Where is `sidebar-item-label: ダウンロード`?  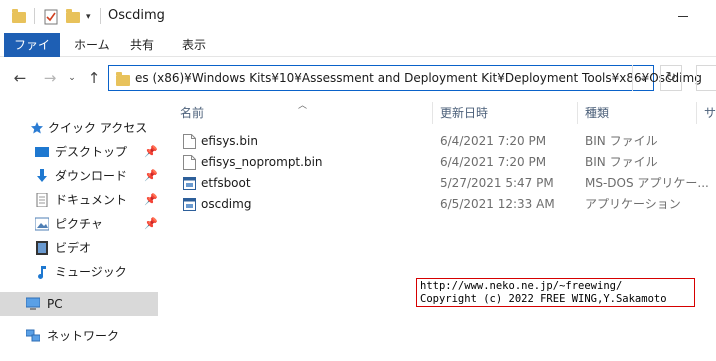 sidebar-item-label: ダウンロード is located at coordinates (91, 176).